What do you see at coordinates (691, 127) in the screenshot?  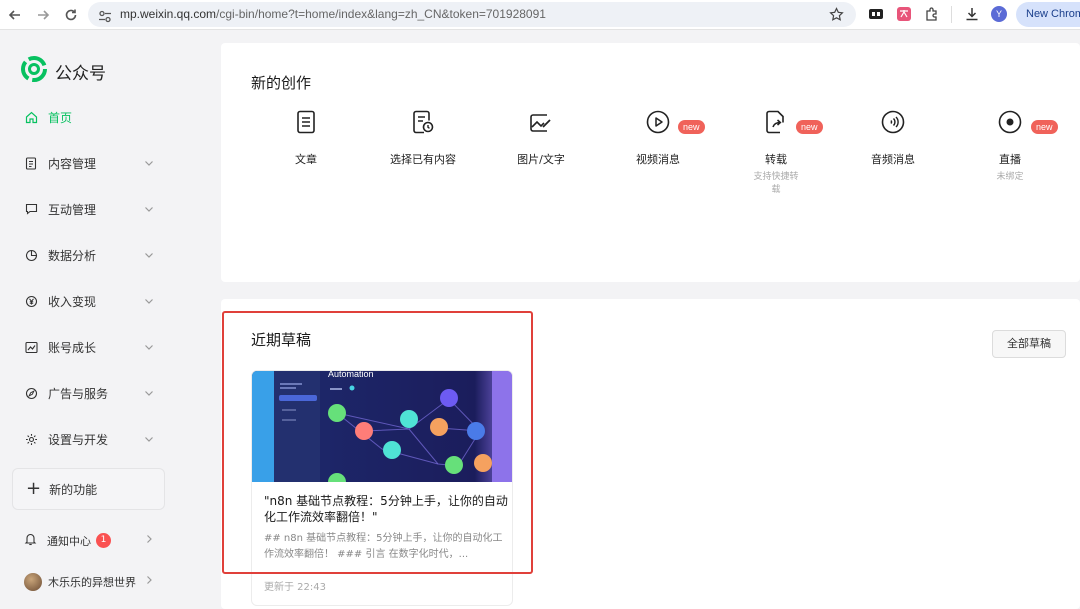 I see `new-badge-video: new` at bounding box center [691, 127].